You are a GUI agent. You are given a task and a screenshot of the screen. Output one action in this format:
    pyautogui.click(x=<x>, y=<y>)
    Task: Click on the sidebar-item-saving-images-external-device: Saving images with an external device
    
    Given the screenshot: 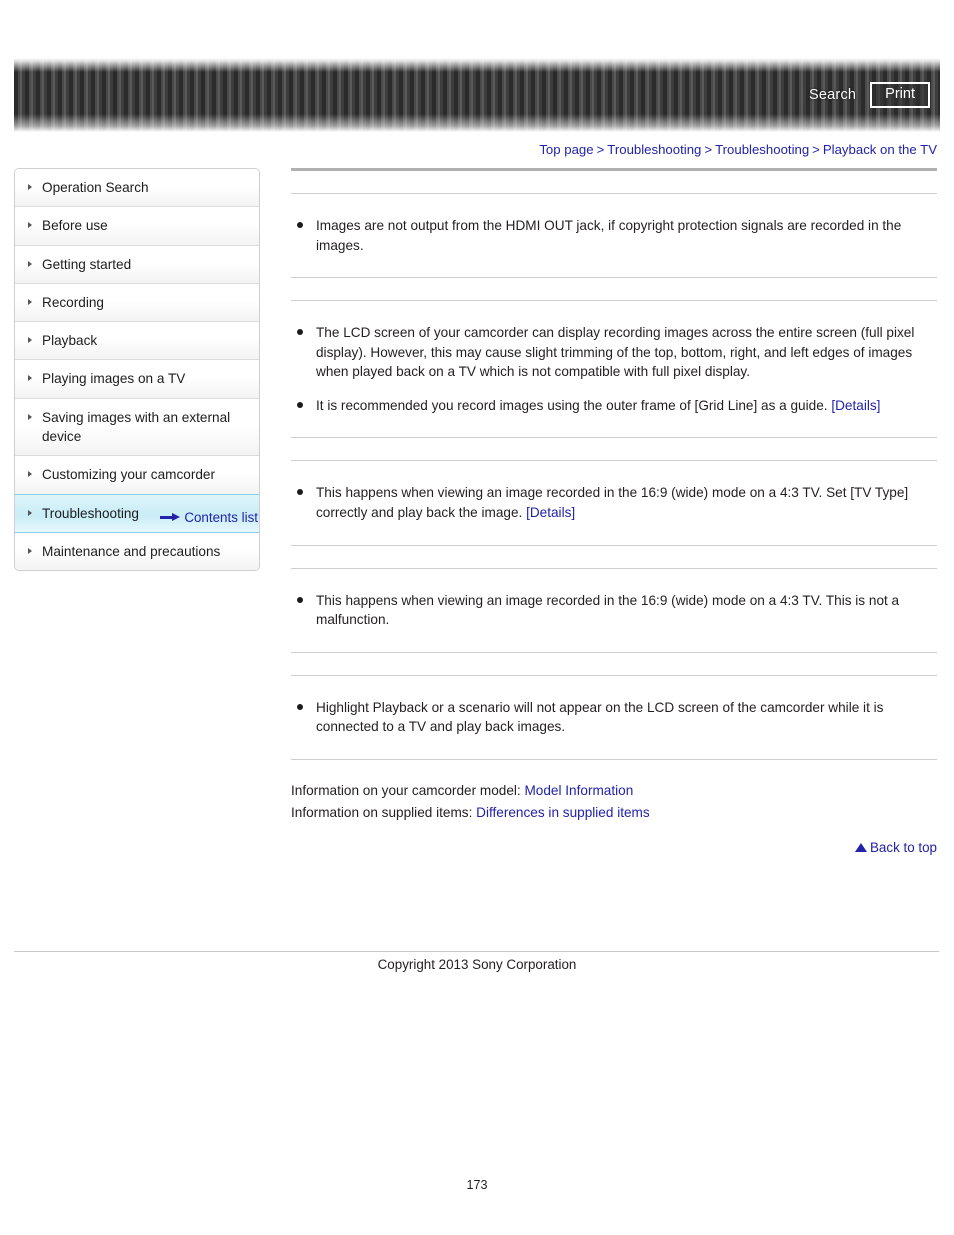 What is the action you would take?
    pyautogui.click(x=137, y=427)
    